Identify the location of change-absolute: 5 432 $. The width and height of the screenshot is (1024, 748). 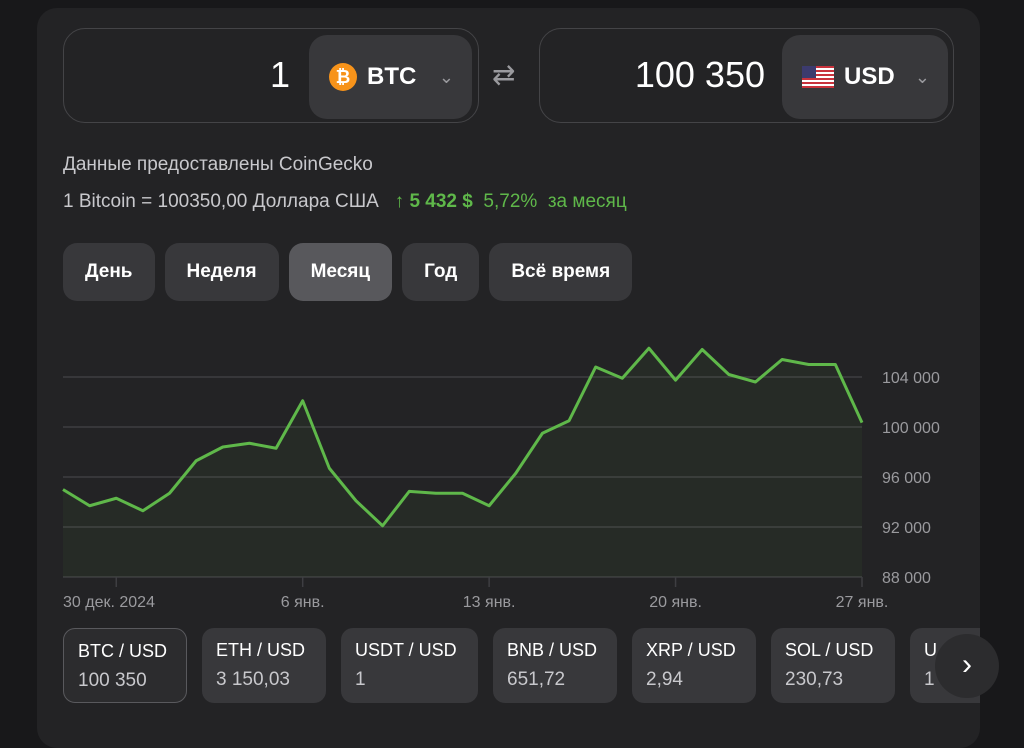
(440, 202).